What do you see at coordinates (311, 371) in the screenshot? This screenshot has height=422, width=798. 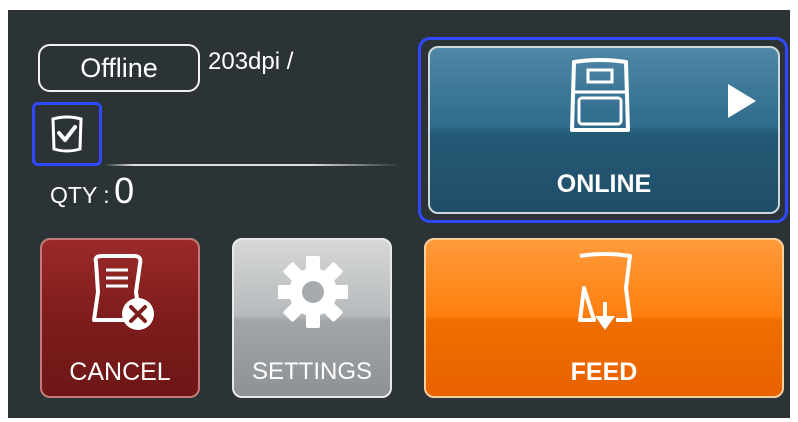 I see `settings-button-label: SETTINGS` at bounding box center [311, 371].